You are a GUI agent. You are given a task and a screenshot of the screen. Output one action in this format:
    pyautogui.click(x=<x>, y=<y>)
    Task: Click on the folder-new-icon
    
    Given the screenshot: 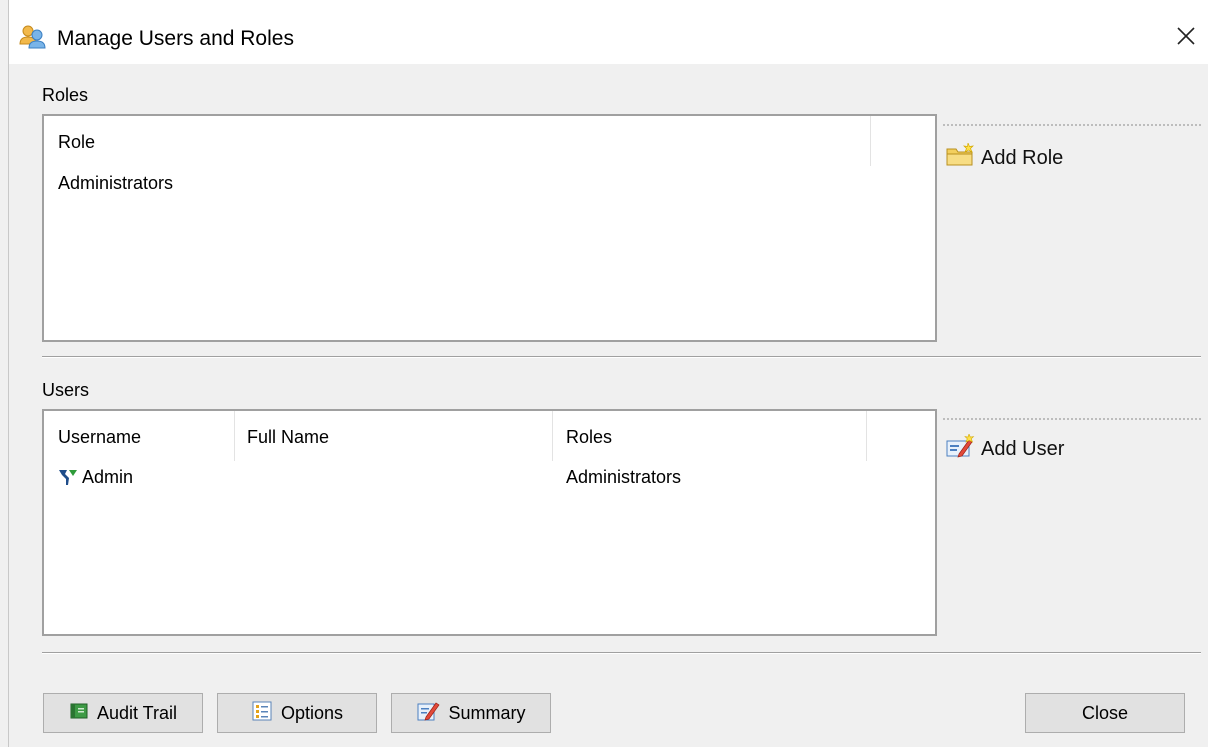 What is the action you would take?
    pyautogui.click(x=960, y=157)
    